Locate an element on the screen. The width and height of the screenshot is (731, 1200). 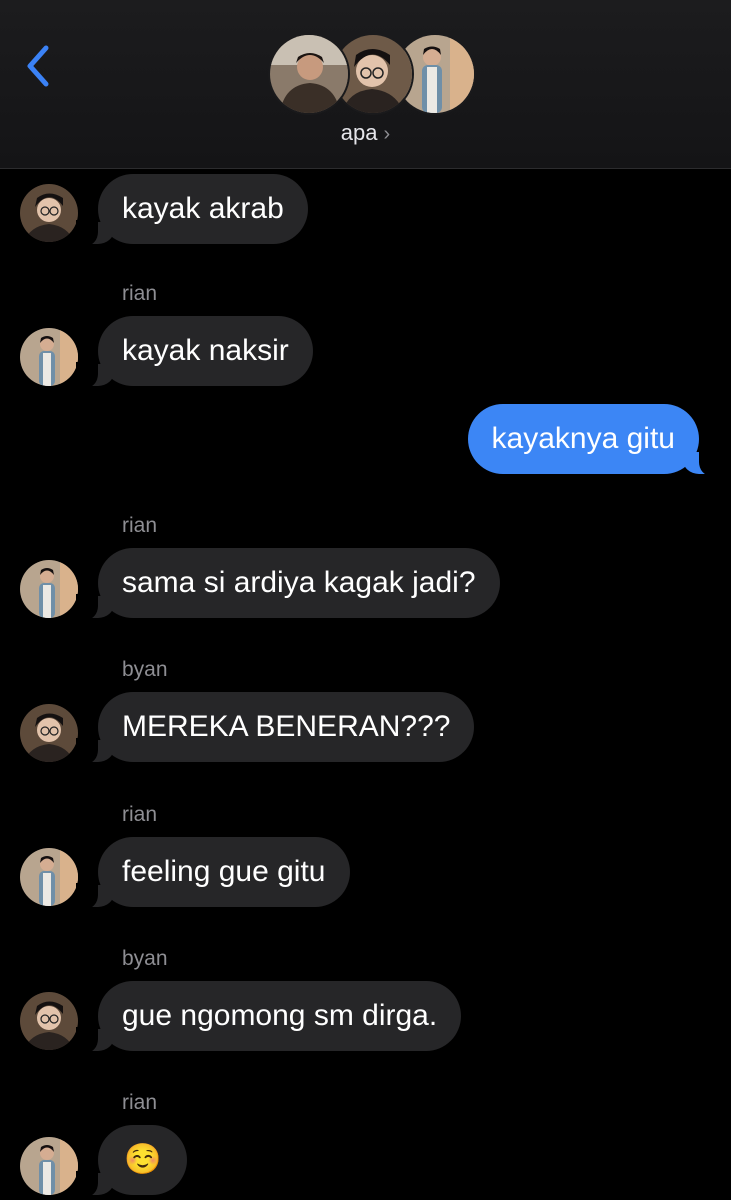
conversation-header: apa › is located at coordinates (365, 84).